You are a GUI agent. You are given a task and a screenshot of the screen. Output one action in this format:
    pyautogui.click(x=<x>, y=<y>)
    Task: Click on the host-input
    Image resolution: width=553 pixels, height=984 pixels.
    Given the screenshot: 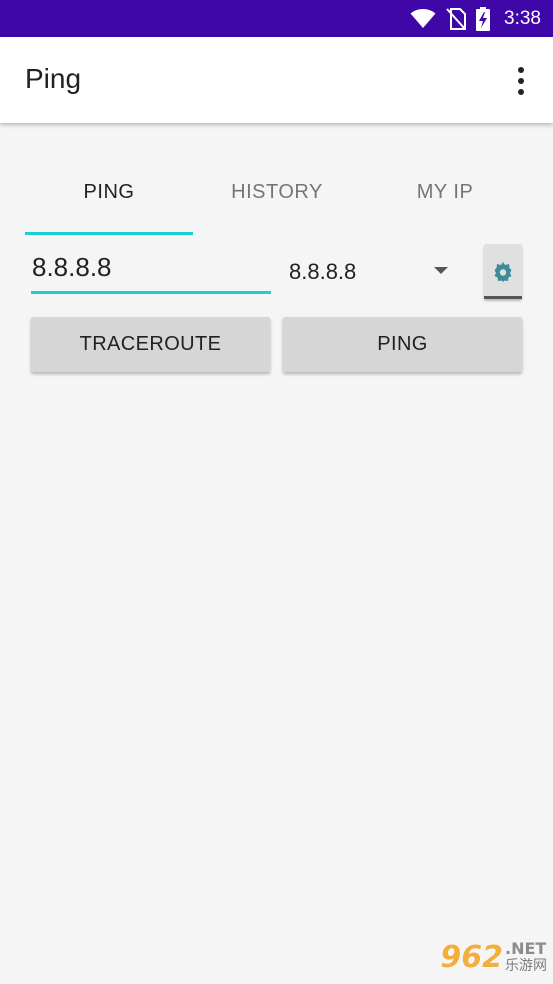 What is the action you would take?
    pyautogui.click(x=151, y=271)
    